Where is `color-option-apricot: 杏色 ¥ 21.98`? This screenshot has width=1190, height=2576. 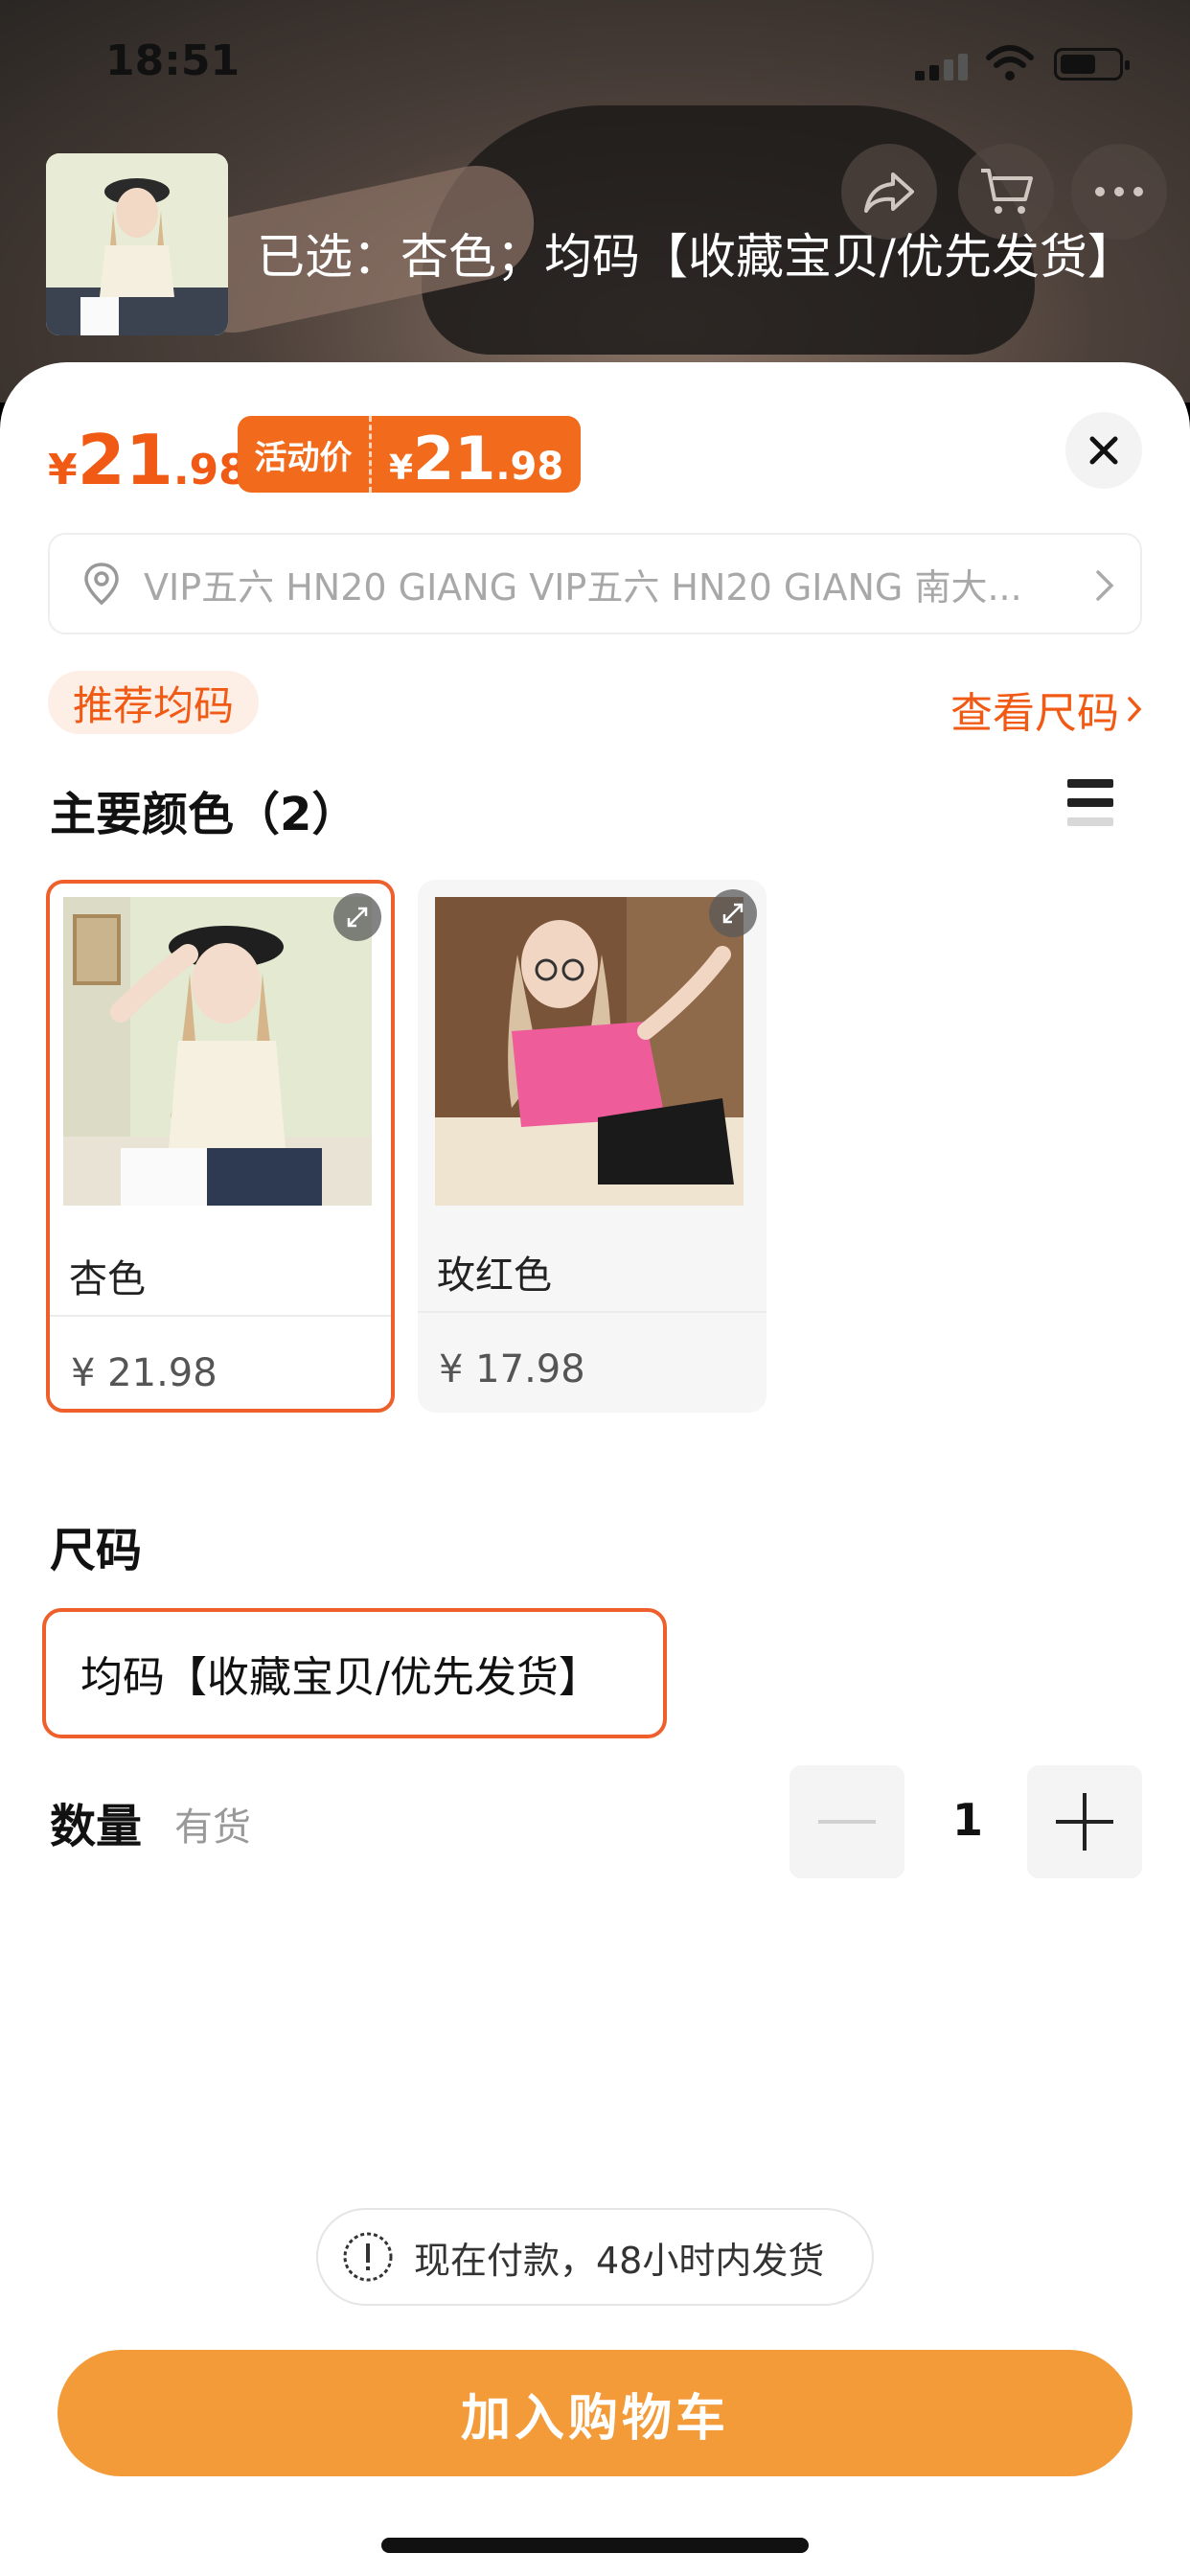
color-option-apricot: 杏色 ¥ 21.98 is located at coordinates (221, 1146).